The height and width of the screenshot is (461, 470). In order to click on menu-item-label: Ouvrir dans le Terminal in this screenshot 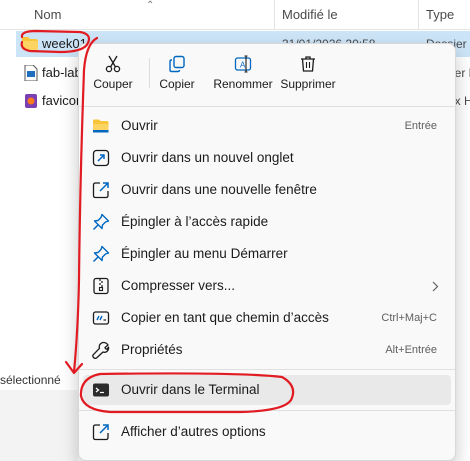, I will do `click(190, 389)`.